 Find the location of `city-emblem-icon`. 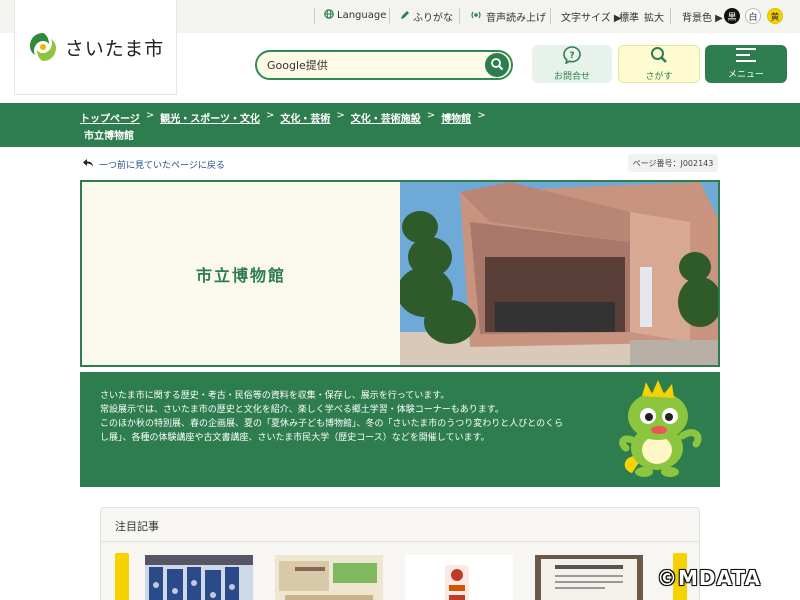

city-emblem-icon is located at coordinates (43, 47).